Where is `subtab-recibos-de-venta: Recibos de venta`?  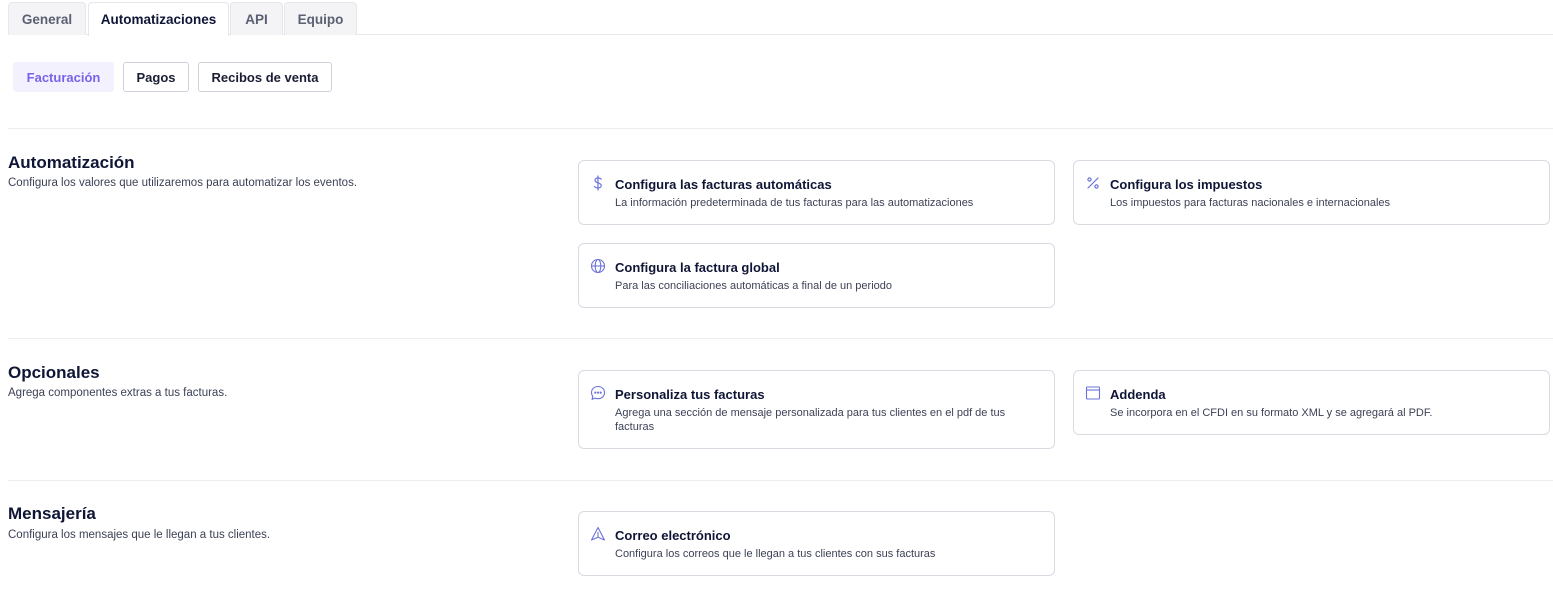
subtab-recibos-de-venta: Recibos de venta is located at coordinates (265, 77).